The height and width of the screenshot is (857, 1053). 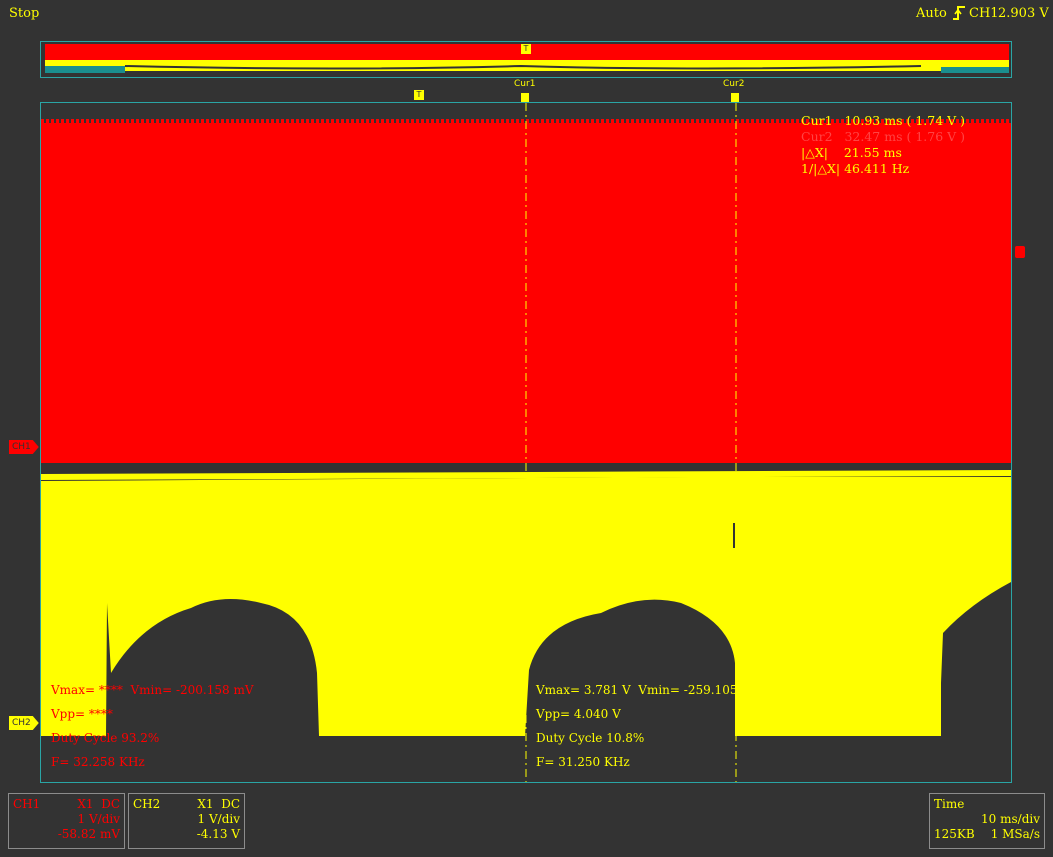 What do you see at coordinates (24, 13) in the screenshot?
I see `run-state-label: Stop` at bounding box center [24, 13].